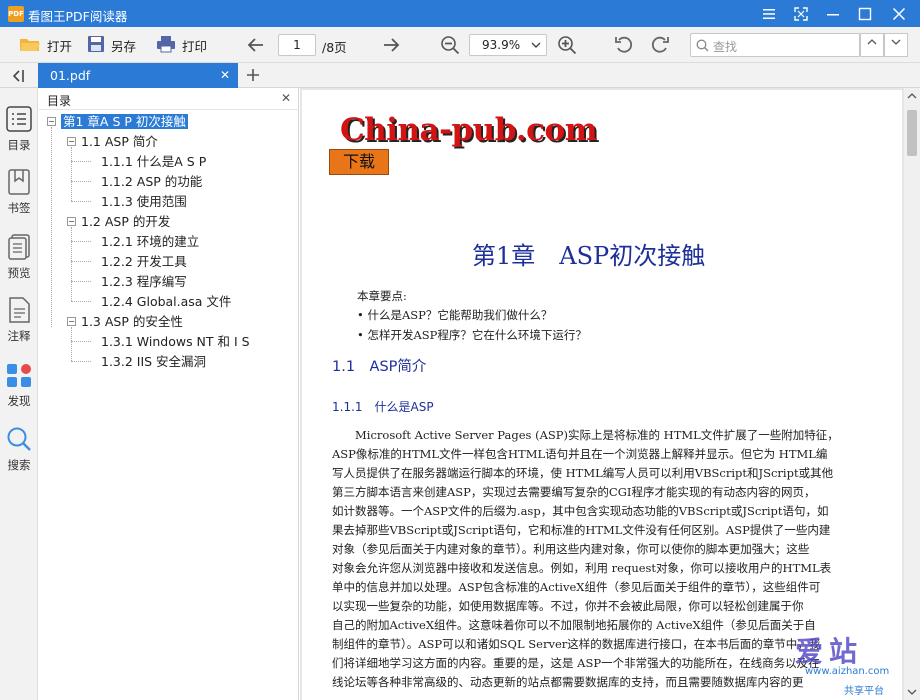 This screenshot has height=700, width=920. I want to click on outline-item-label: 1.2.1 环境的建立, so click(150, 241).